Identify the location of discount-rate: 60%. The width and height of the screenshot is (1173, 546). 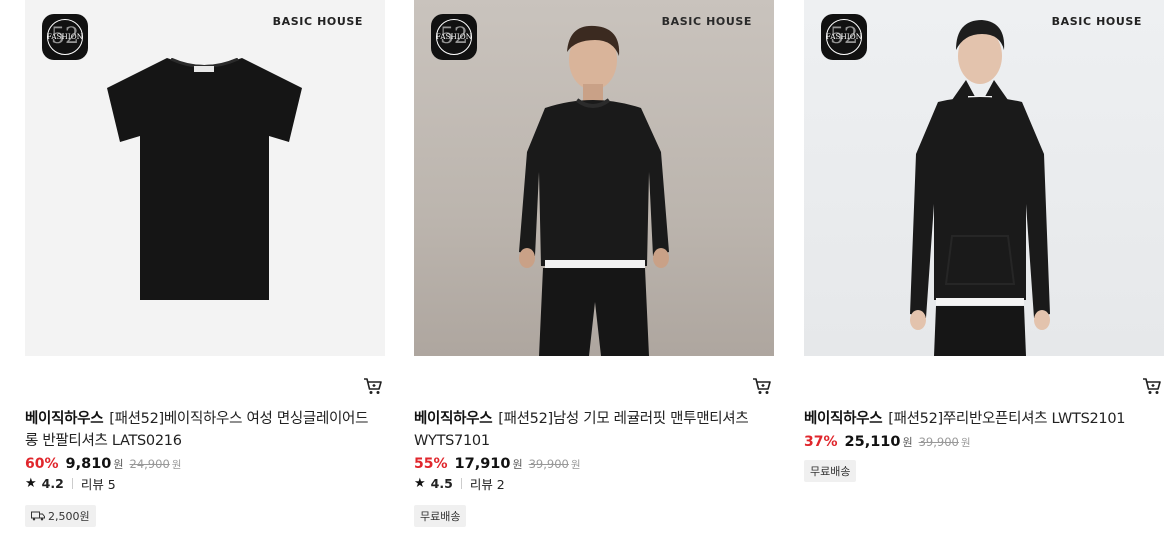
(42, 464).